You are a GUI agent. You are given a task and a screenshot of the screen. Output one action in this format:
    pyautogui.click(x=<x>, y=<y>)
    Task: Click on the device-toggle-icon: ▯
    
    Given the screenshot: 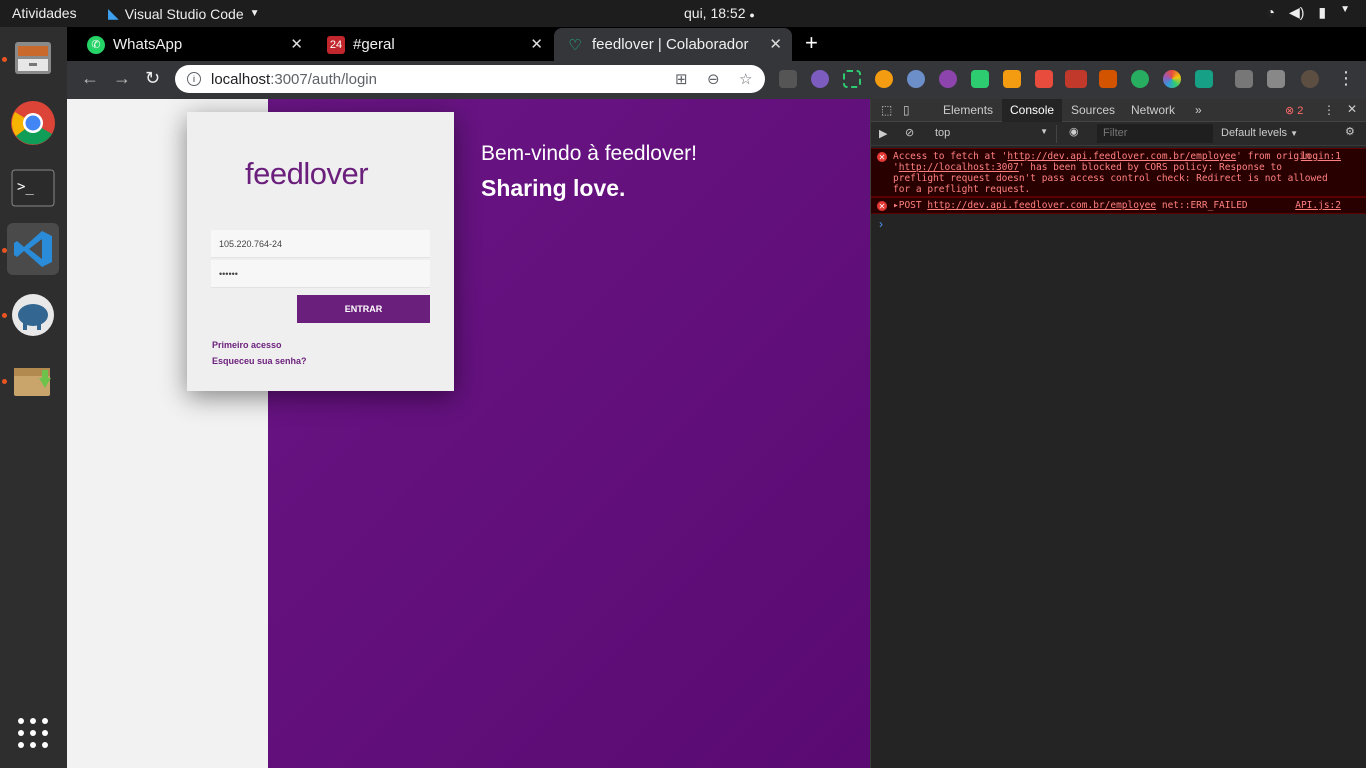 What is the action you would take?
    pyautogui.click(x=906, y=110)
    